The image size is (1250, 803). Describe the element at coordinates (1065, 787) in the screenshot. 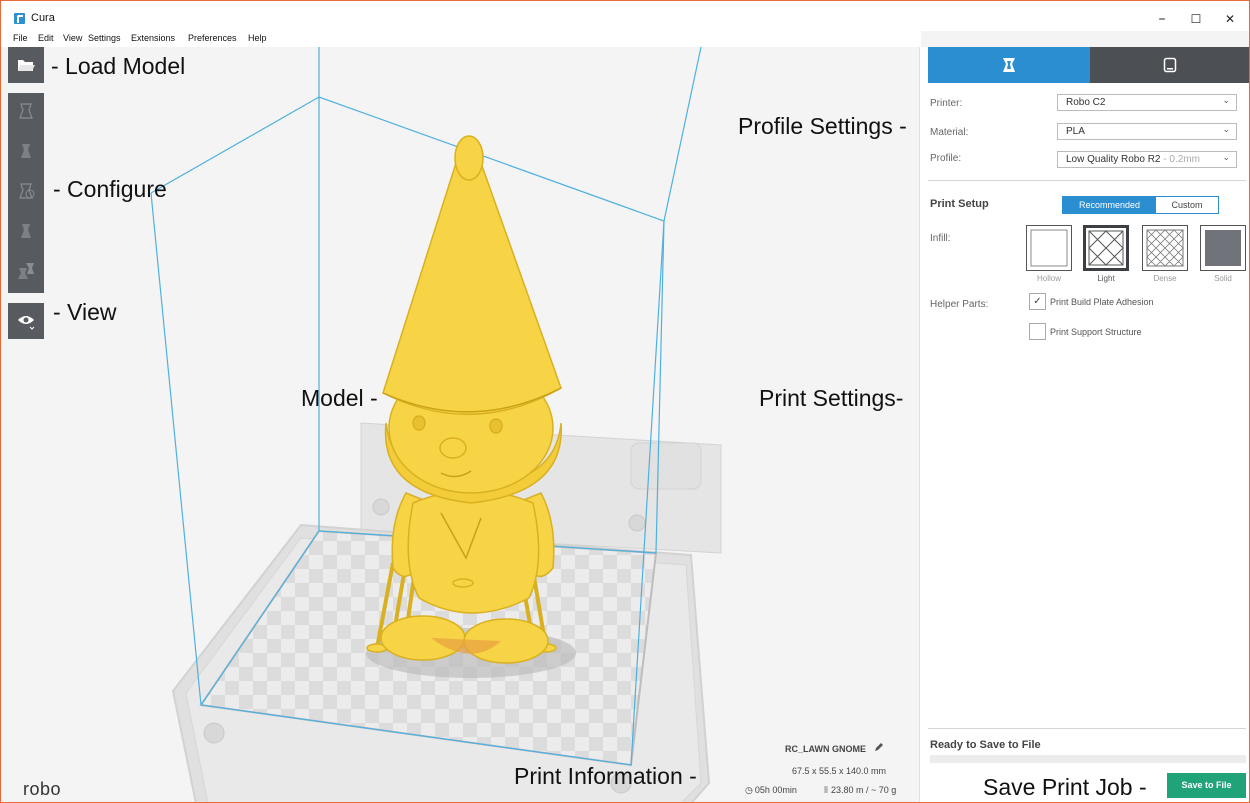

I see `annotation-save-print-job: Save Print Job -` at that location.